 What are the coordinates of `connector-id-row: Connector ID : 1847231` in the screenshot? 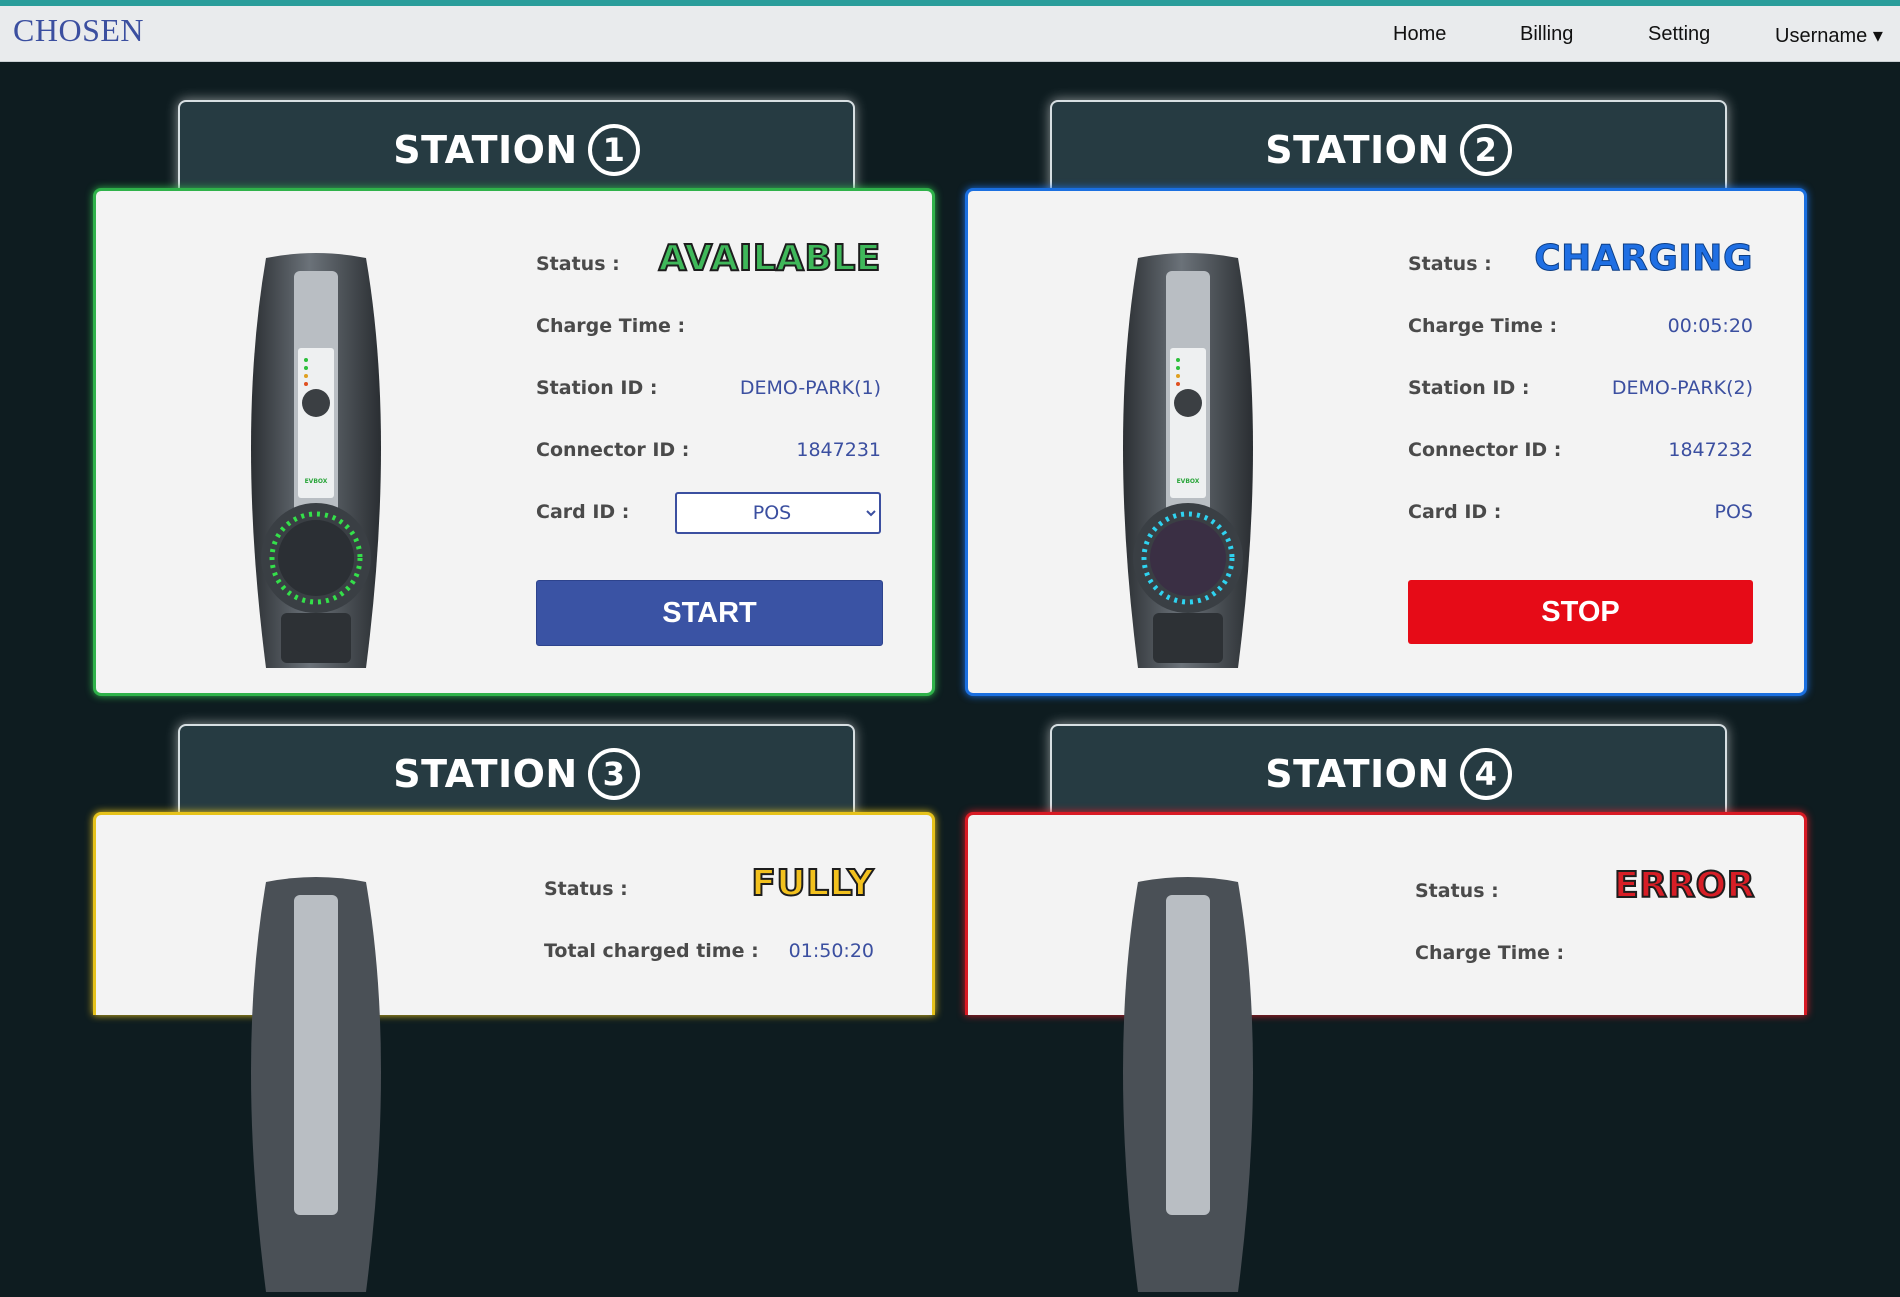 It's located at (708, 450).